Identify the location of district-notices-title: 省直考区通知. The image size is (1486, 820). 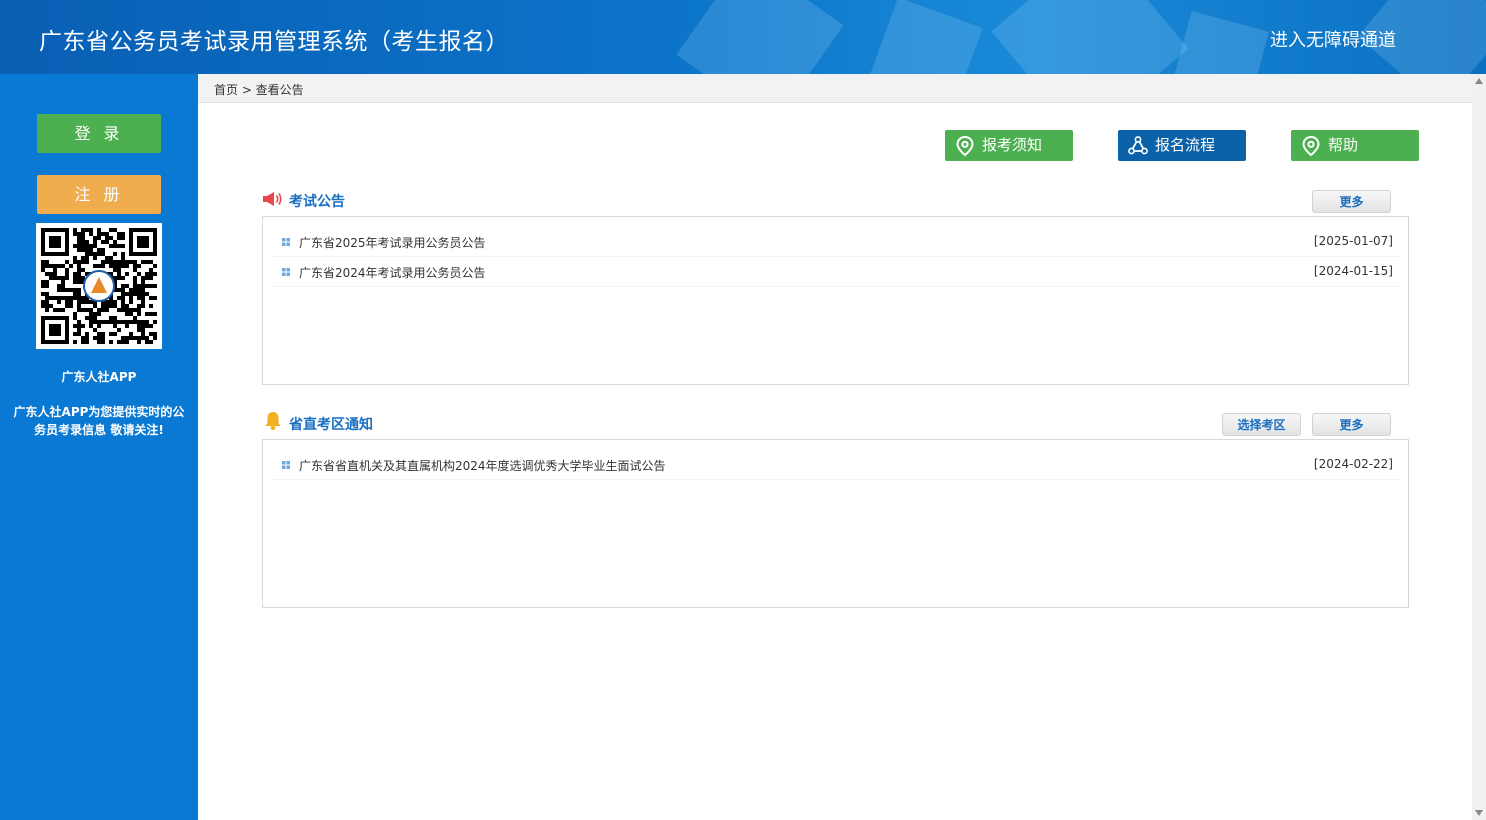
(331, 425).